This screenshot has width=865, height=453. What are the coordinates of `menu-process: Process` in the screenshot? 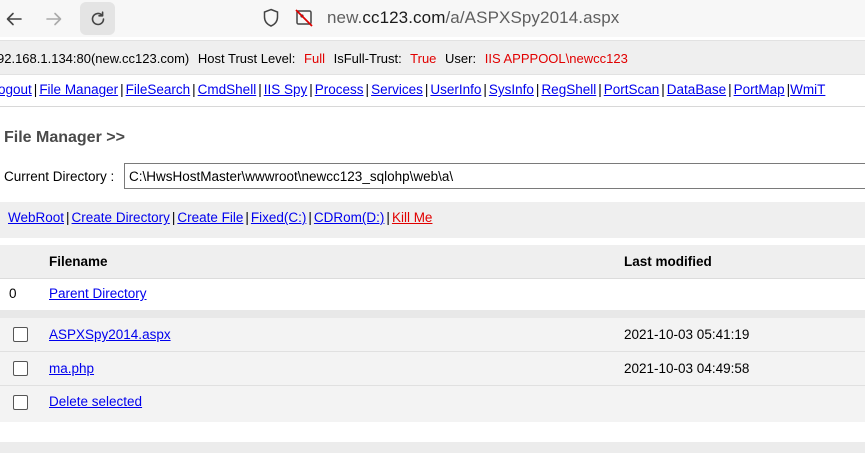 It's located at (339, 89).